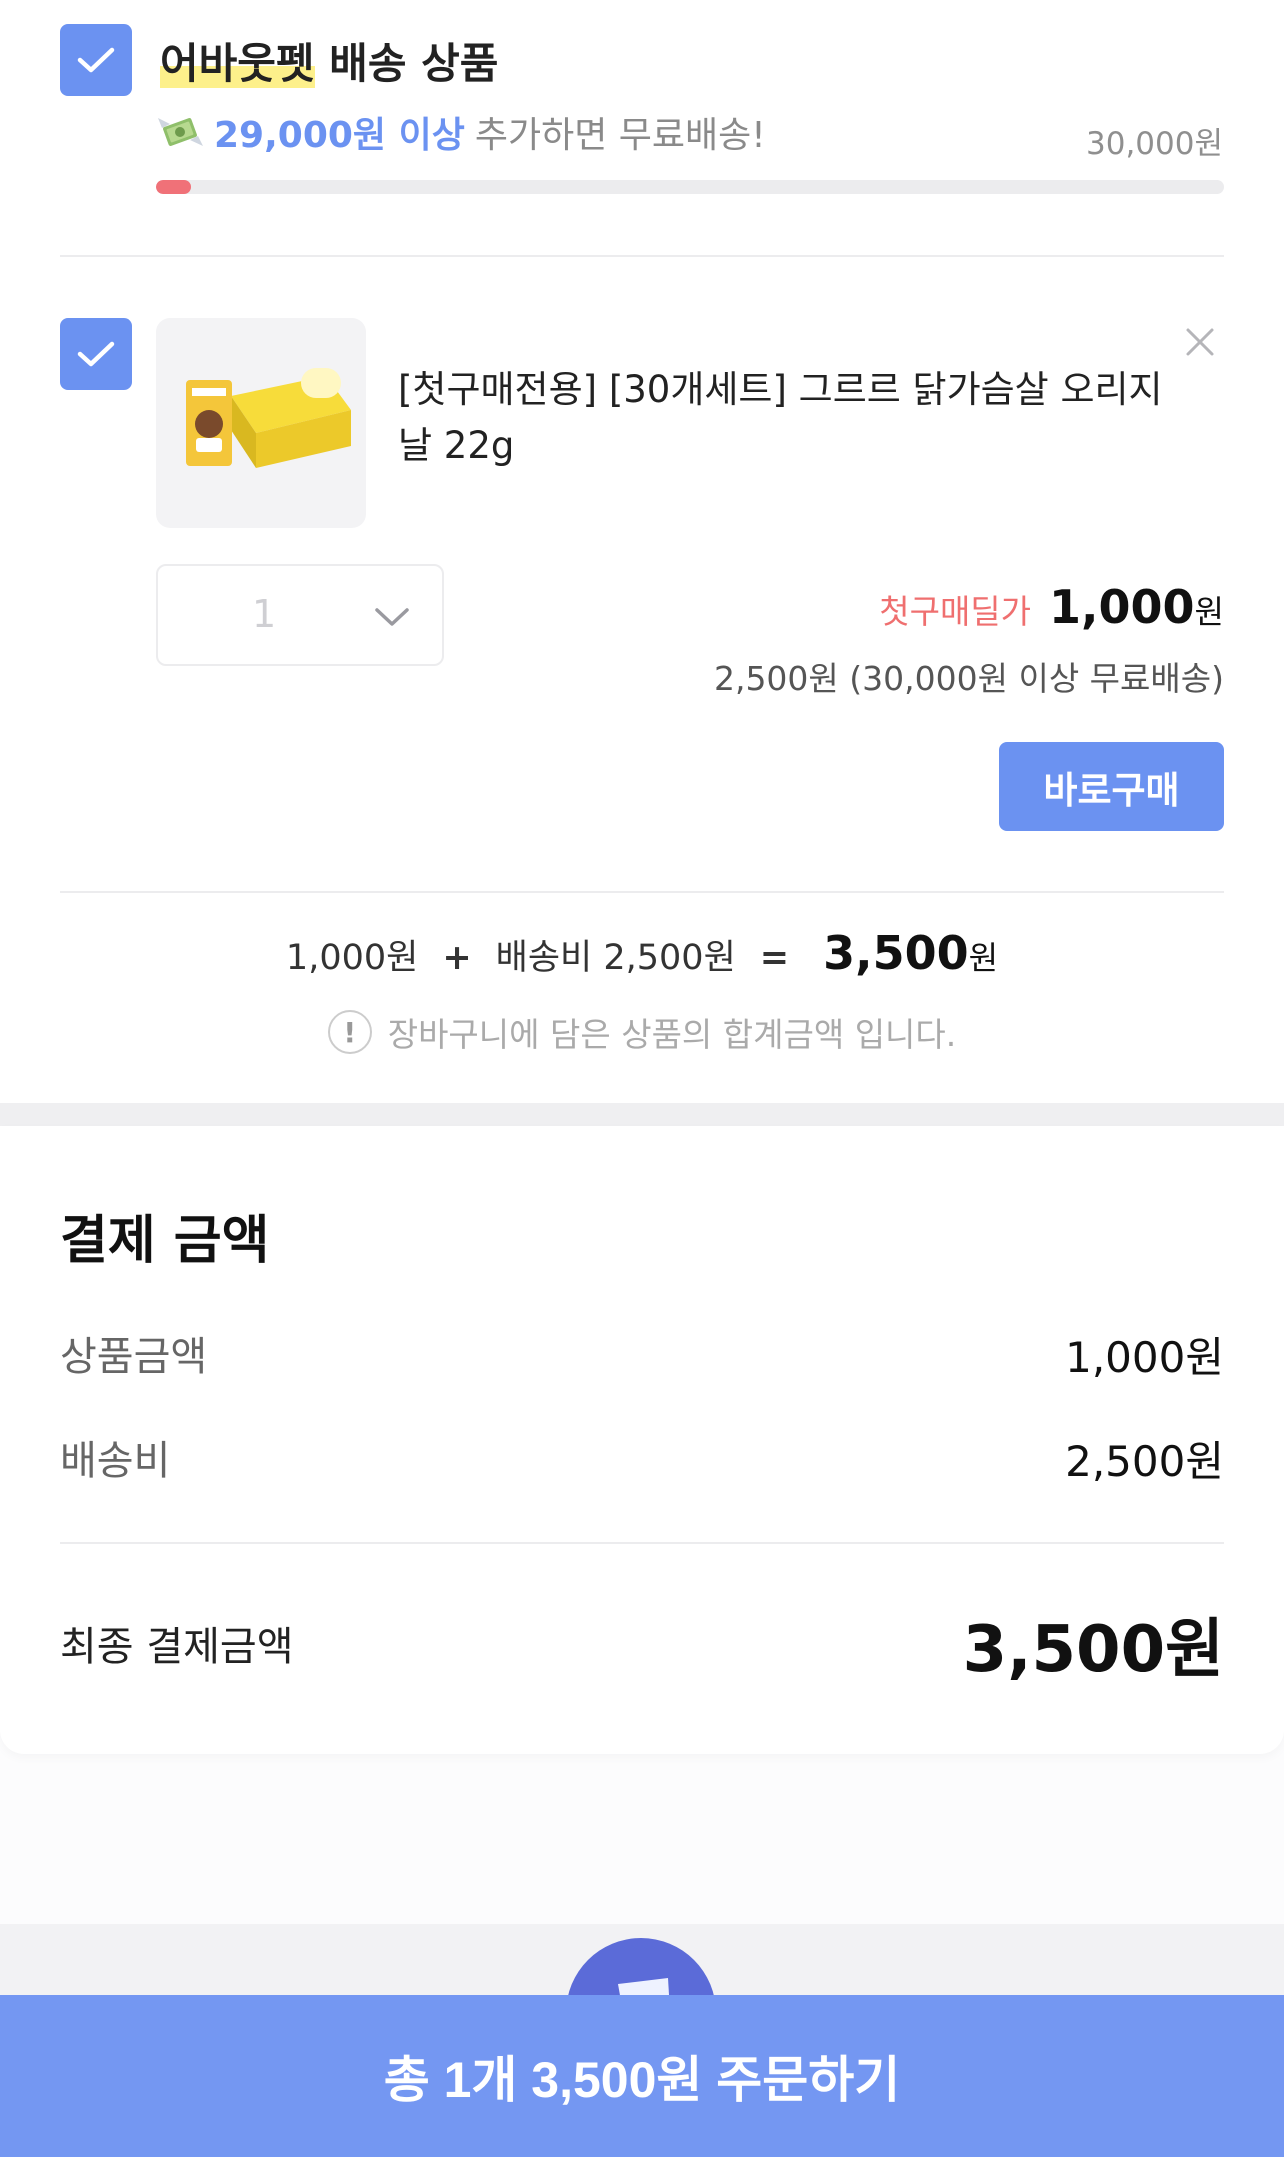 Image resolution: width=1284 pixels, height=2157 pixels. What do you see at coordinates (300, 615) in the screenshot?
I see `quantity-select: 1` at bounding box center [300, 615].